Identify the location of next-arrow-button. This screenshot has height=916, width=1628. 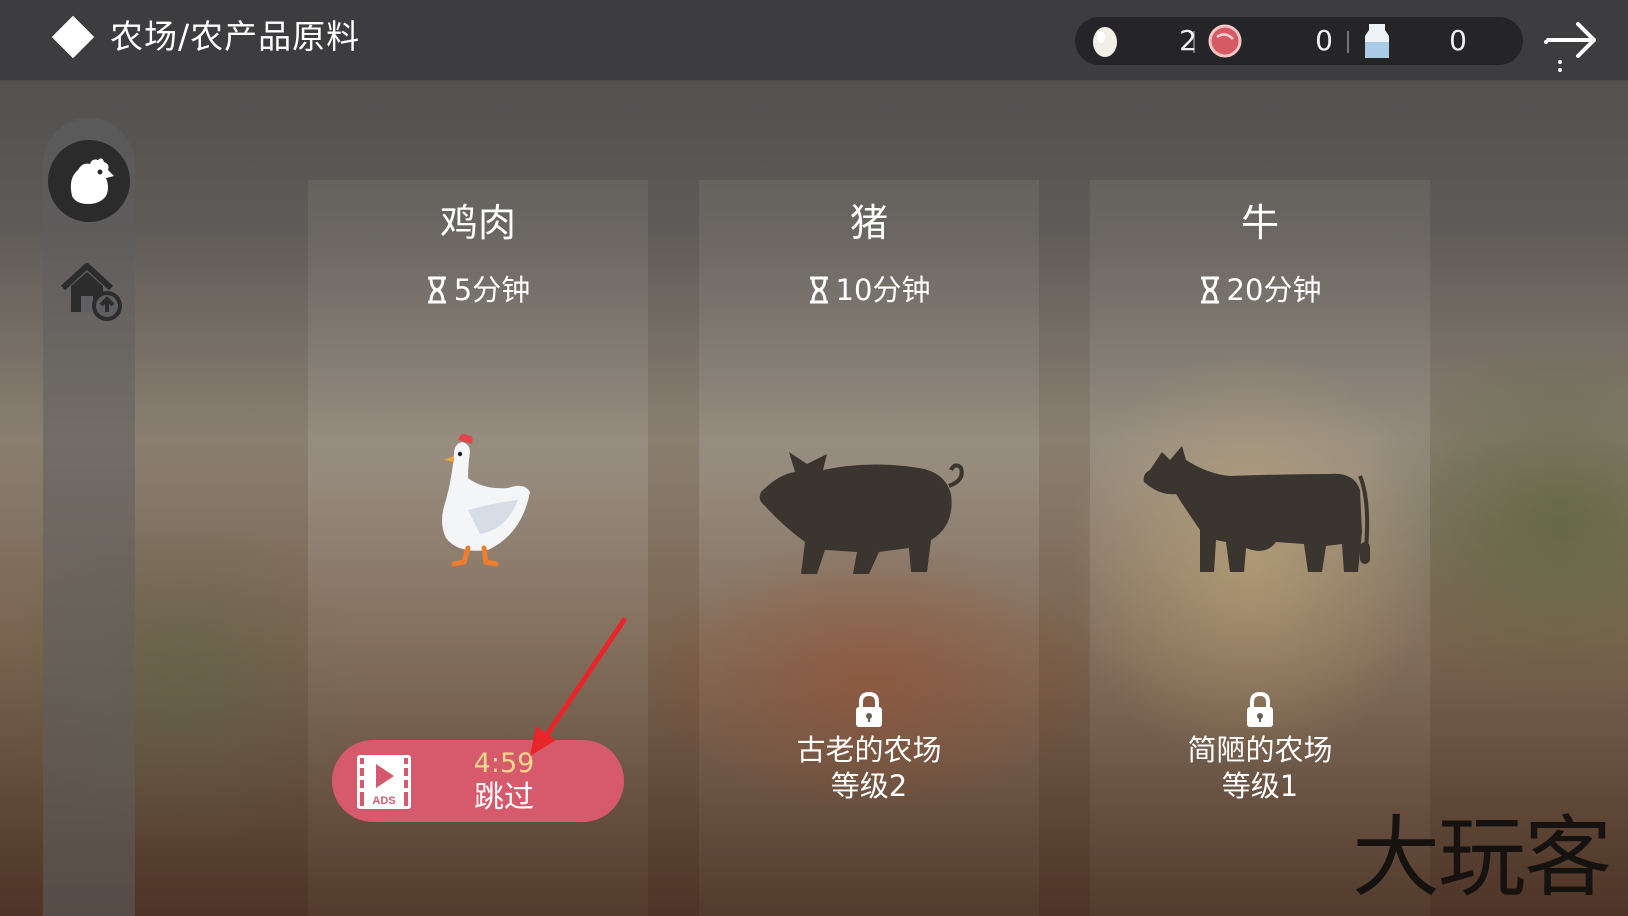
(1573, 44).